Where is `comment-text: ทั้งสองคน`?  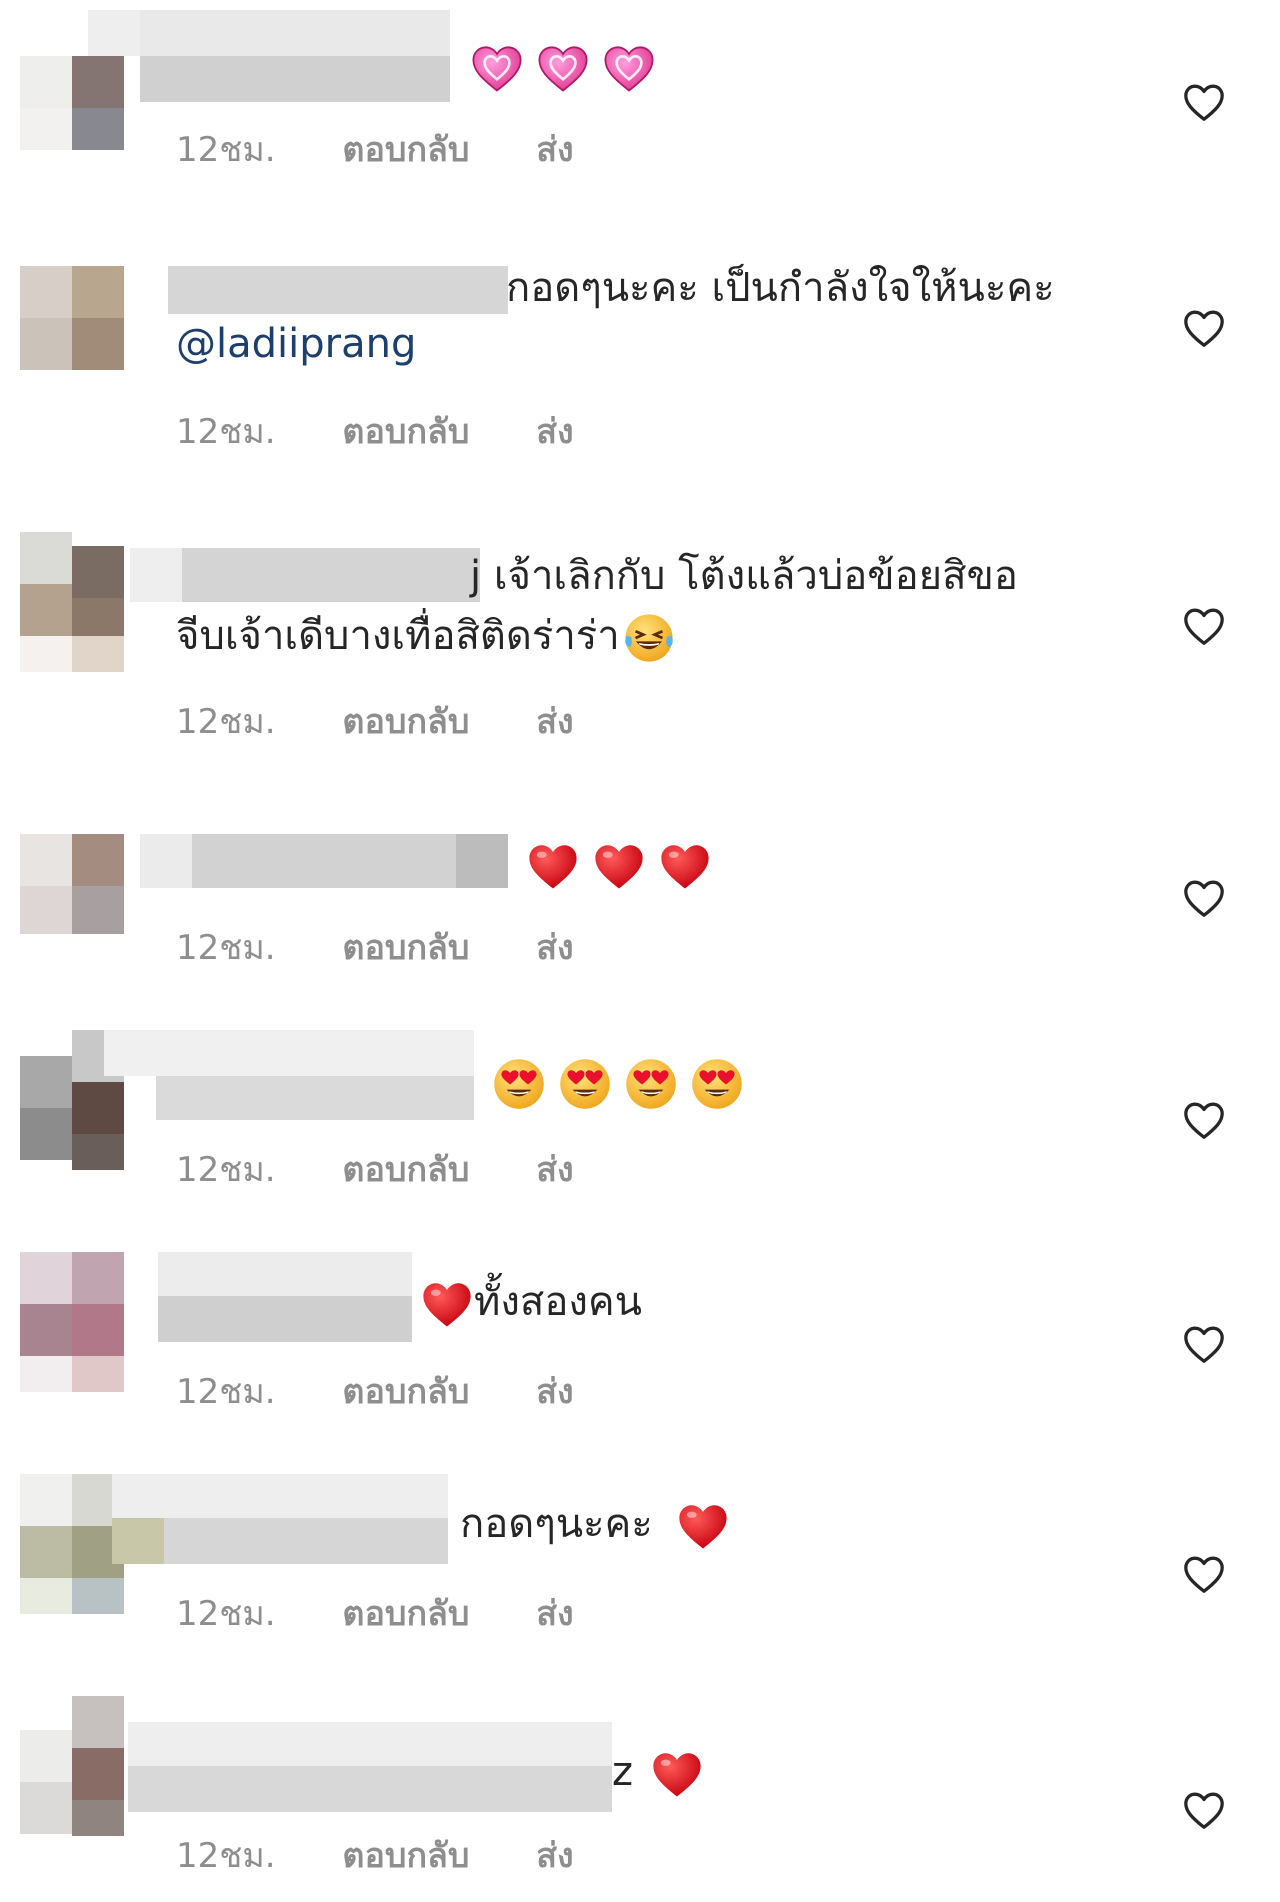 comment-text: ทั้งสองคน is located at coordinates (531, 1302).